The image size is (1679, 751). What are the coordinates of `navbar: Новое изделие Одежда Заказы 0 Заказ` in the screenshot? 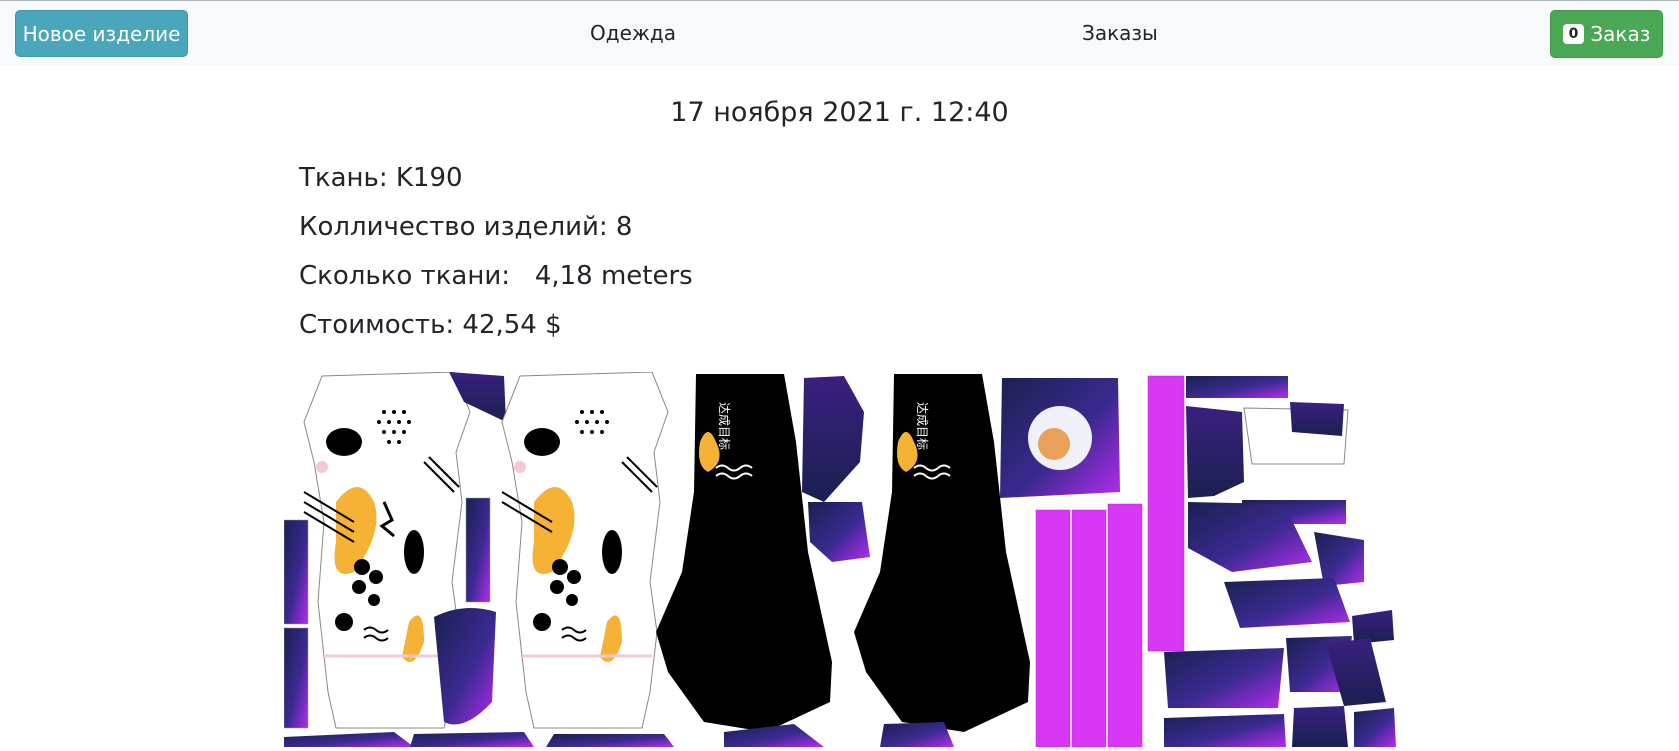 It's located at (839, 33).